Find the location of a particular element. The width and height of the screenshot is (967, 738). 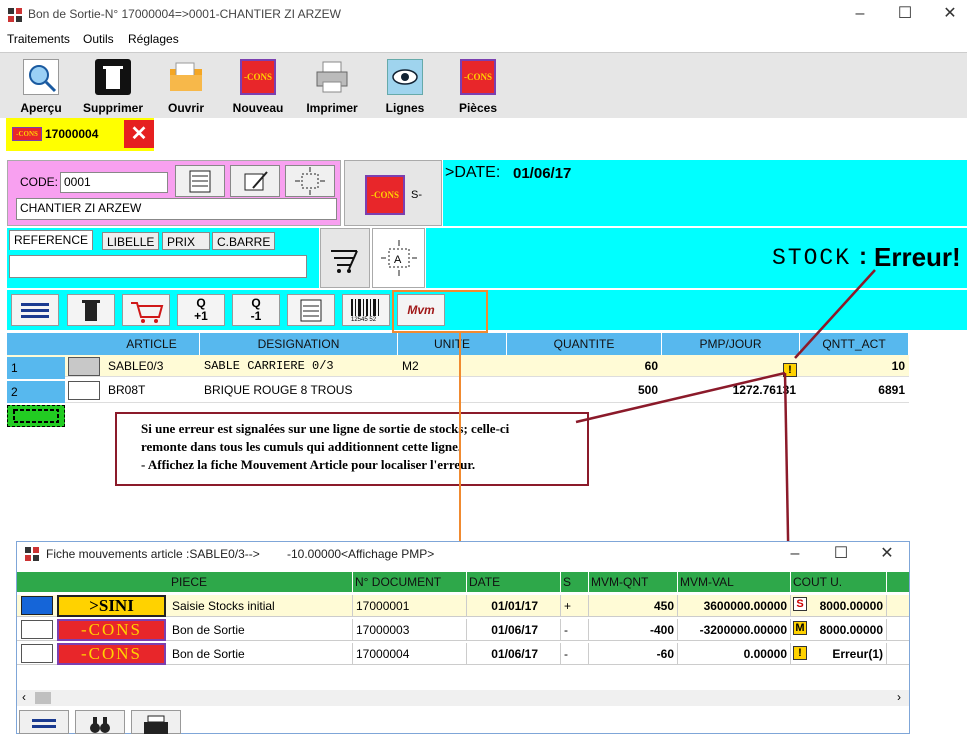

status-flag-icon: M is located at coordinates (800, 628).